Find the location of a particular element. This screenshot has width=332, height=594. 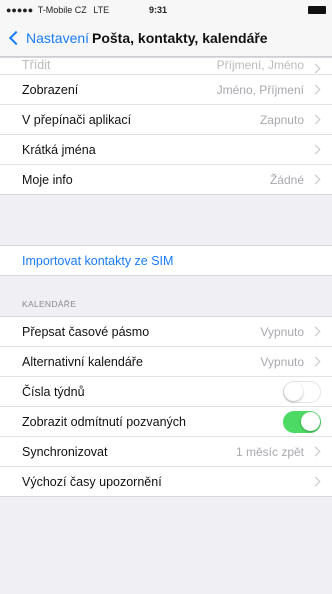

import-sim-contacts-button: Importovat kontakty ze SIM is located at coordinates (166, 260).